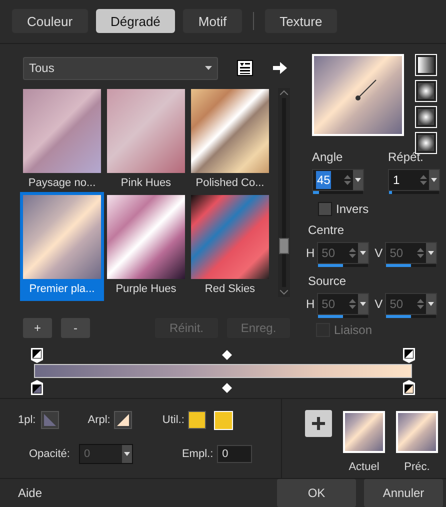  Describe the element at coordinates (284, 292) in the screenshot. I see `scroll-down-icon` at that location.